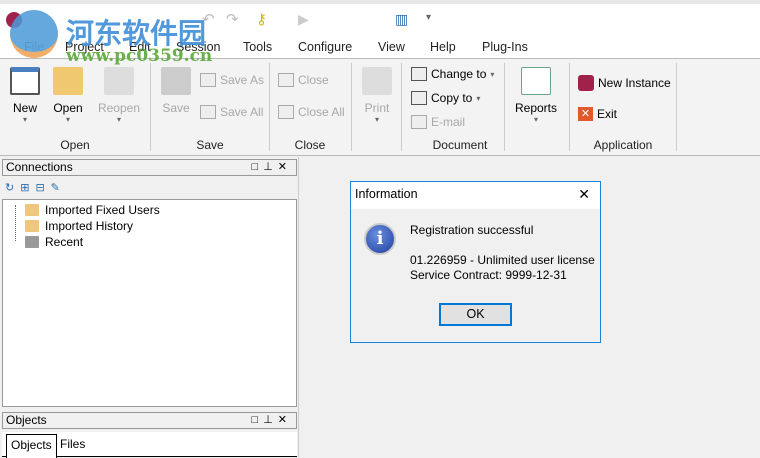 The image size is (760, 458). What do you see at coordinates (42, 188) in the screenshot?
I see `collapse-icon: ⊟` at bounding box center [42, 188].